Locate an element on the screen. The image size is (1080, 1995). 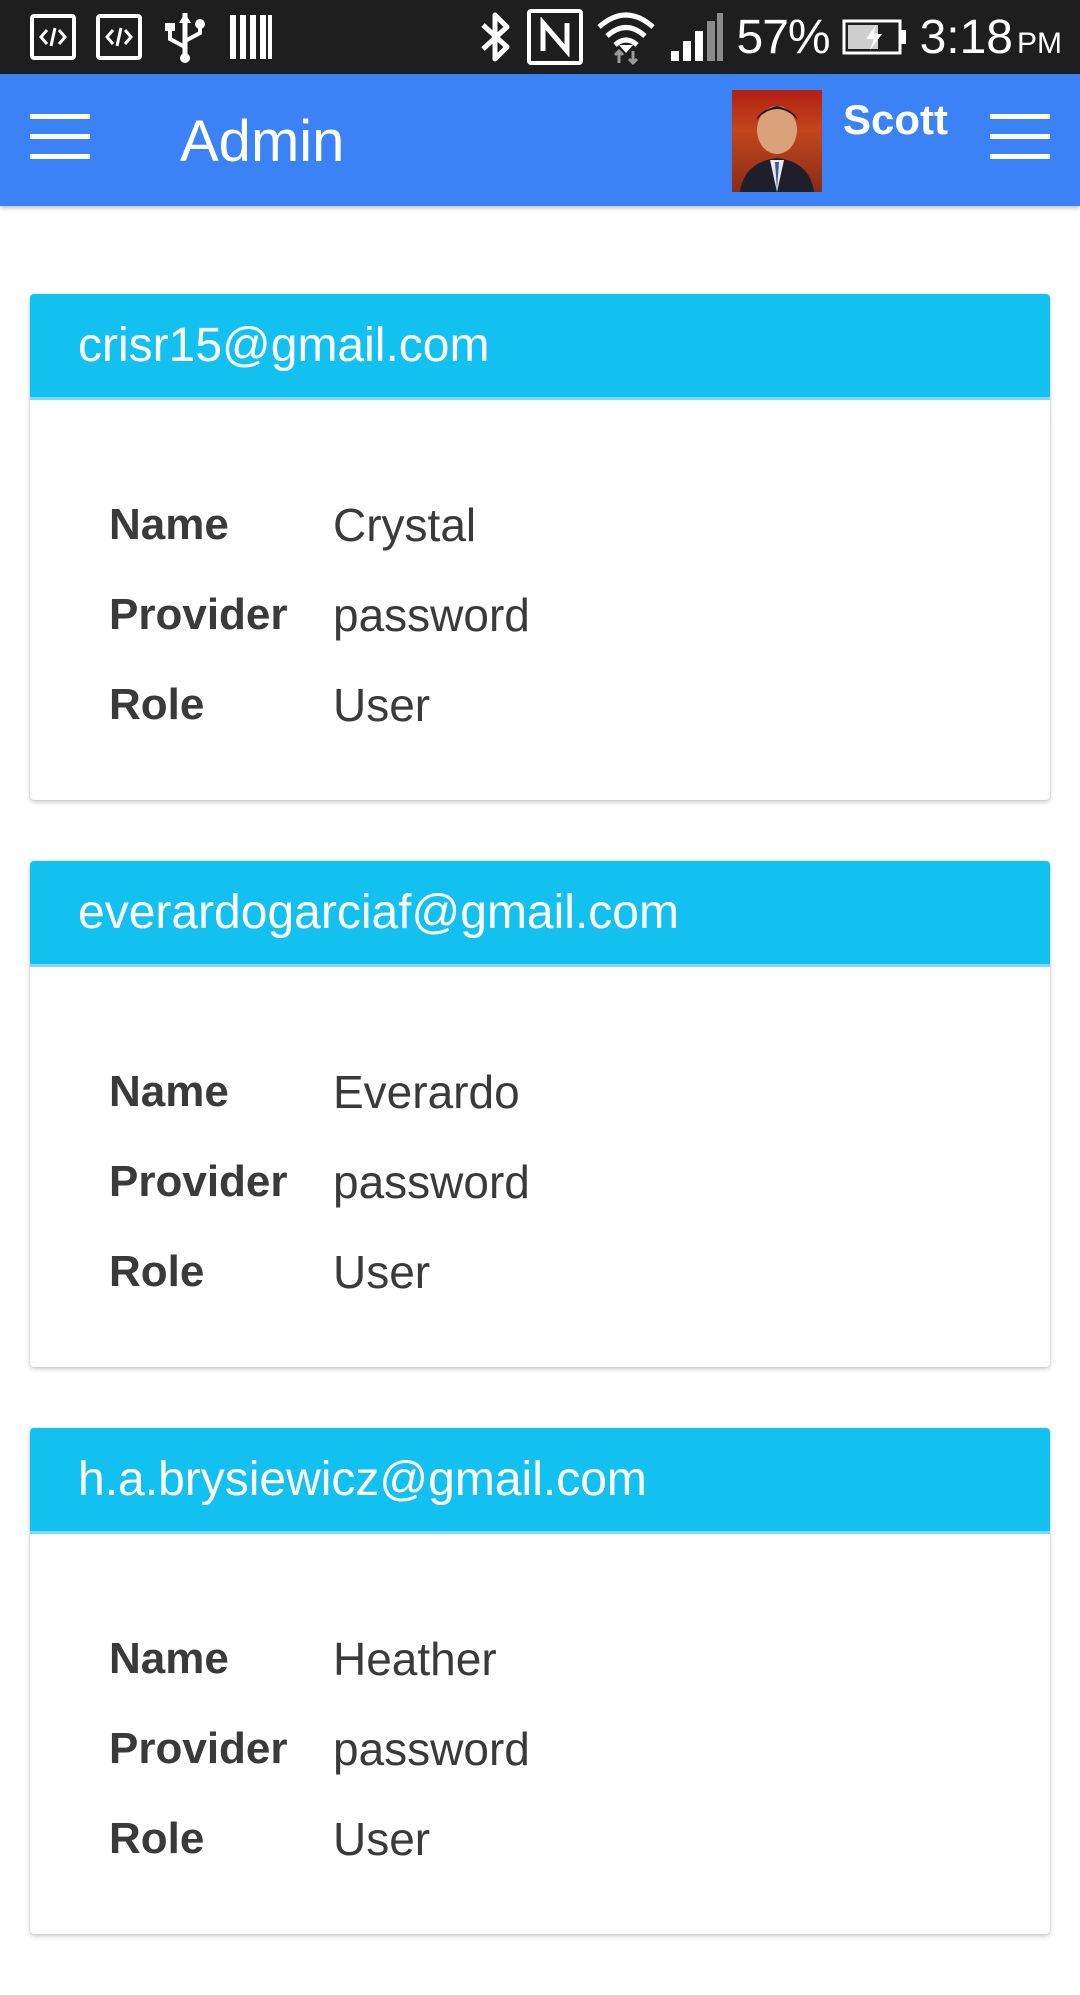
name-value: Crystal is located at coordinates (405, 525).